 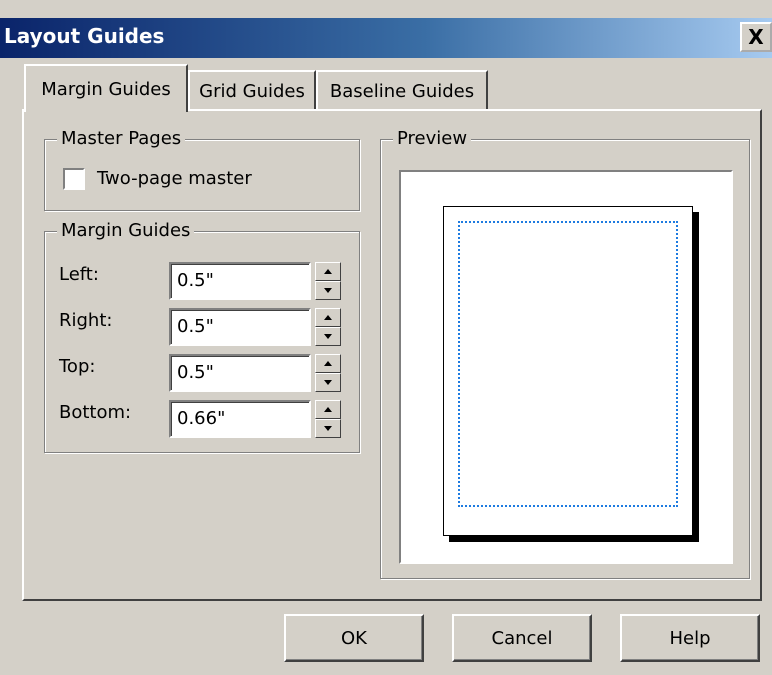 I want to click on tab-label: Grid Guides, so click(x=252, y=91).